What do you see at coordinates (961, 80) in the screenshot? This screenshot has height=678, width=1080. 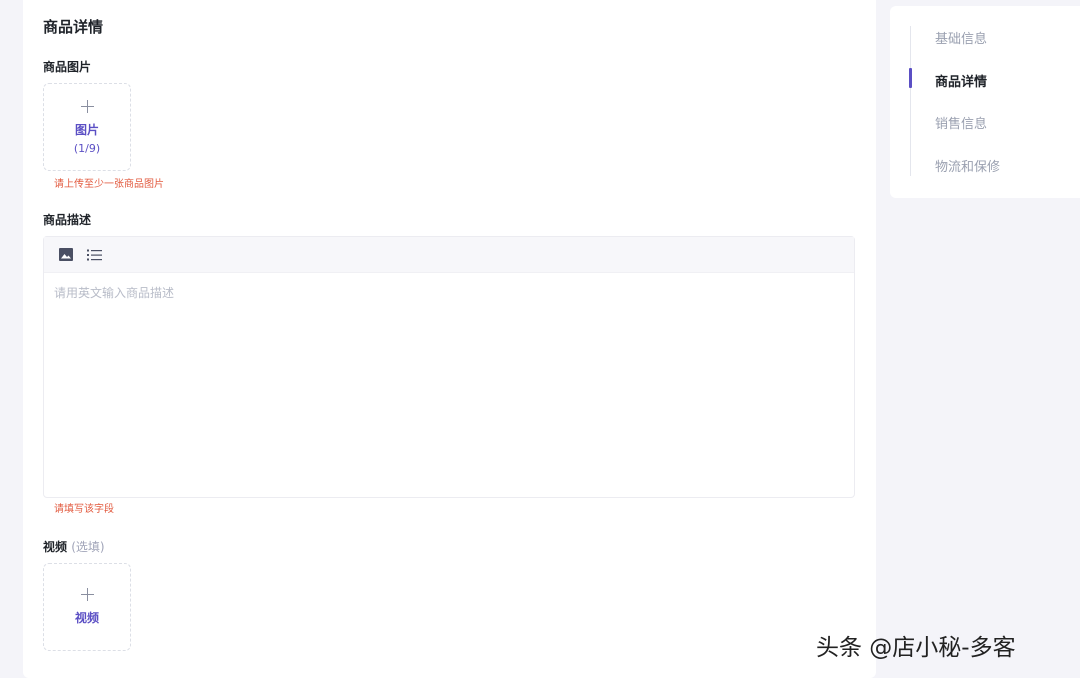 I see `nav-item-product-details: 商品详情` at bounding box center [961, 80].